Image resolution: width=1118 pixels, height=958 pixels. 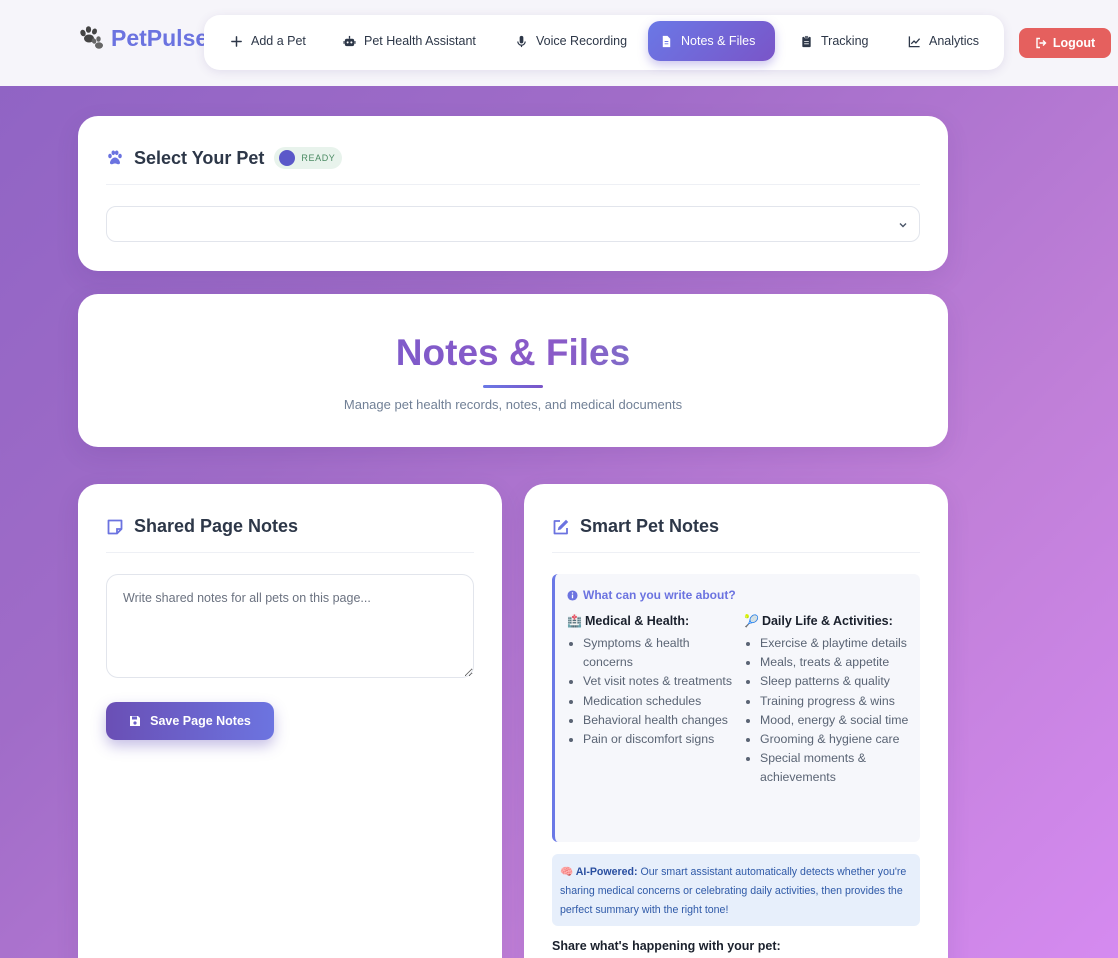 I want to click on select-pet-title: Select Your Pet, so click(x=199, y=157).